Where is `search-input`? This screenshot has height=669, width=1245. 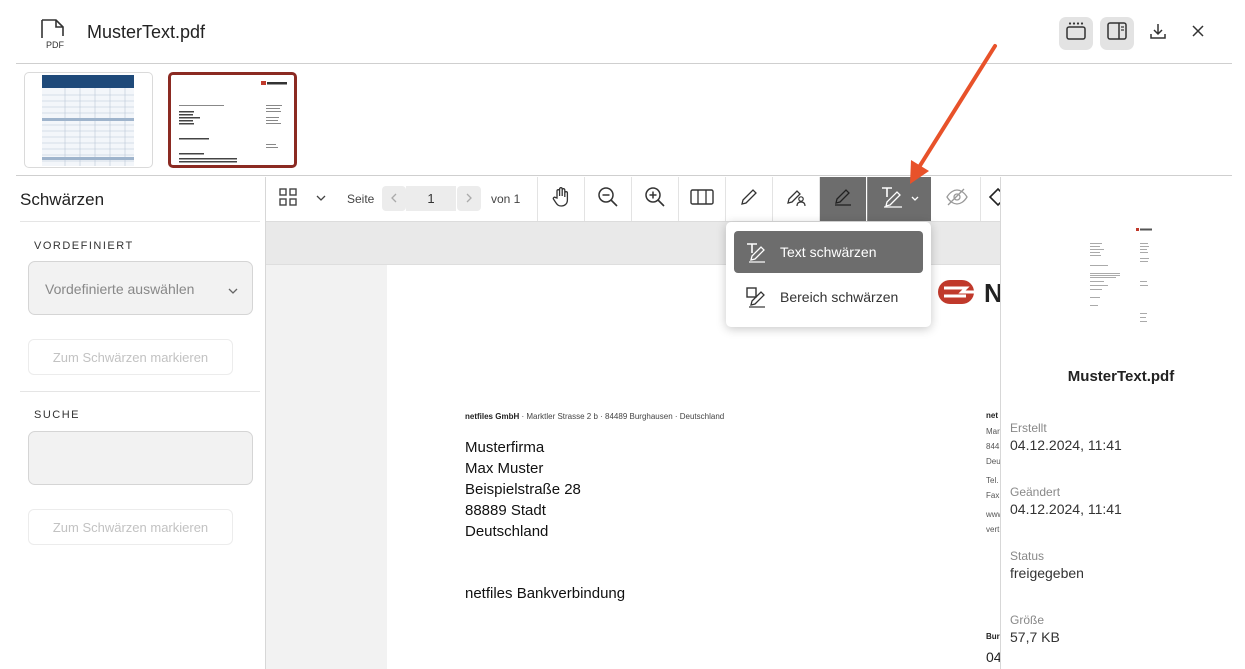 search-input is located at coordinates (140, 458).